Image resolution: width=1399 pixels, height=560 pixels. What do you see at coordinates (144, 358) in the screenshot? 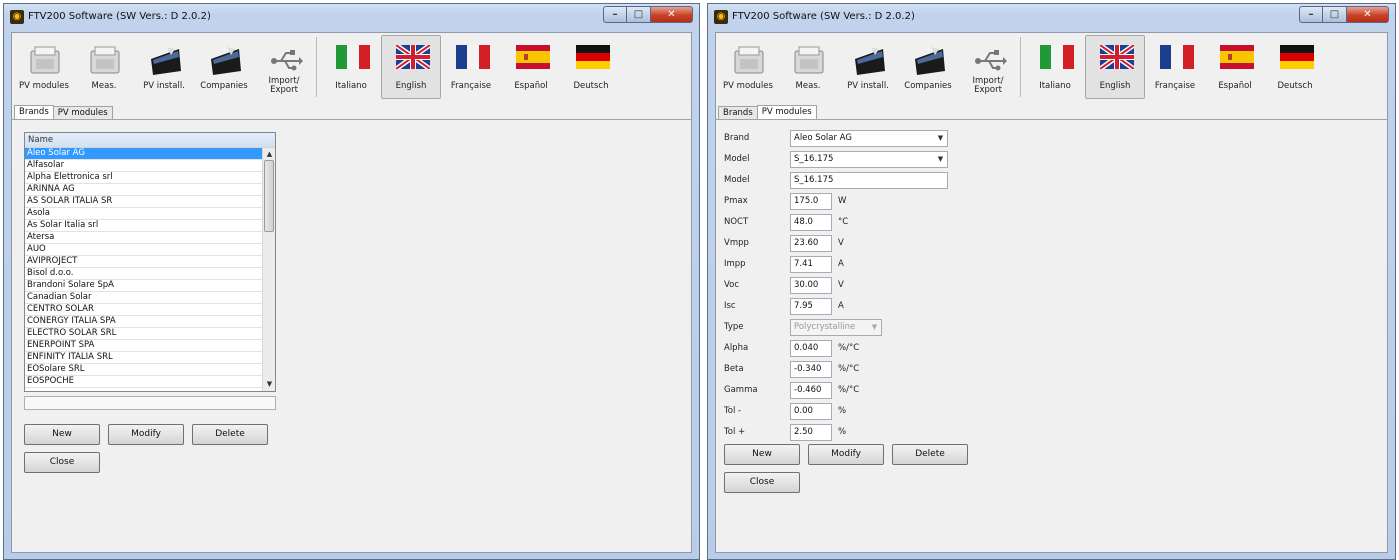
I see `table-row: ENFINITY ITALIA SRL` at bounding box center [144, 358].